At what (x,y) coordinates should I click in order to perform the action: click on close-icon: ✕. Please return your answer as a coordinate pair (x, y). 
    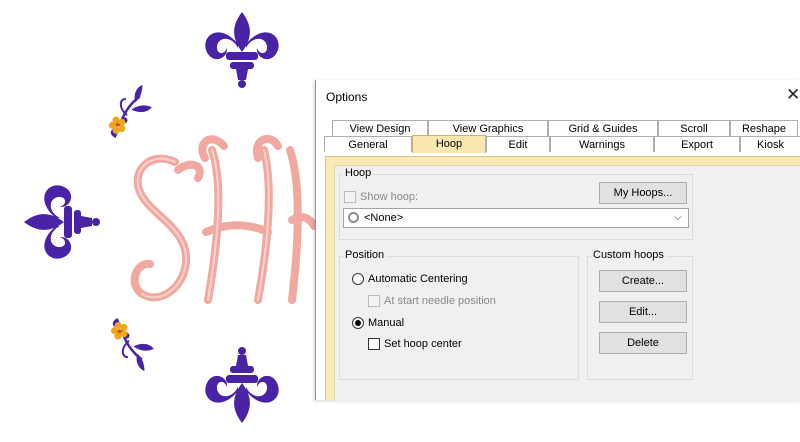
    Looking at the image, I should click on (793, 95).